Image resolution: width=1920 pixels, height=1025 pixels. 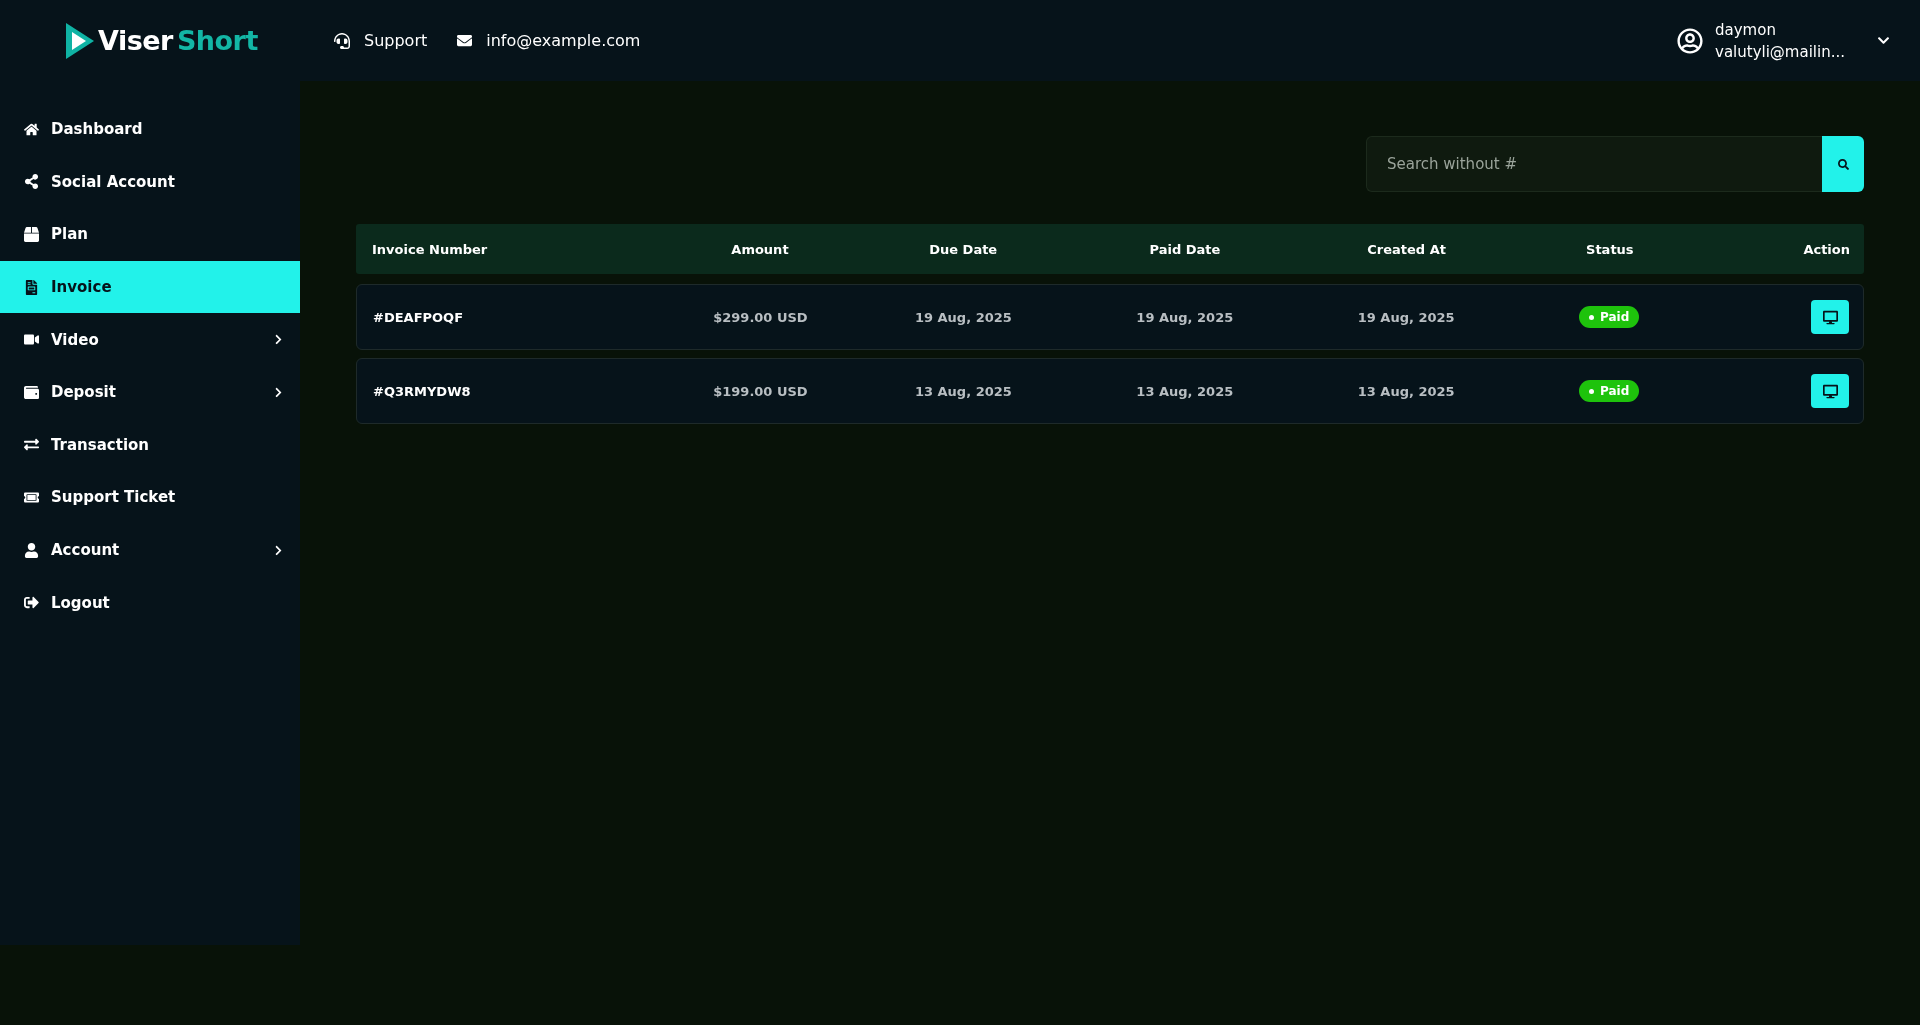 I want to click on sidebar-item: Account, so click(x=150, y=550).